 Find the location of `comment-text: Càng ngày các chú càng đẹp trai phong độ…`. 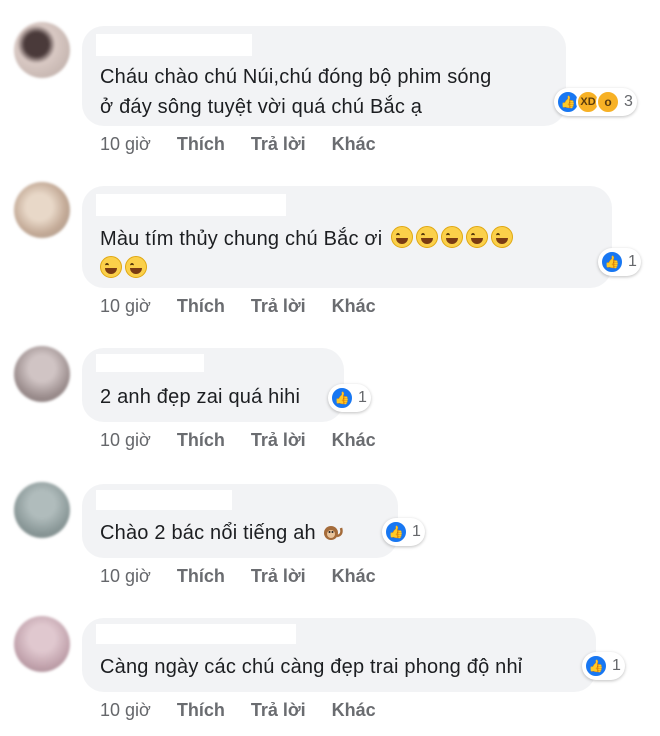

comment-text: Càng ngày các chú càng đẹp trai phong độ… is located at coordinates (311, 667).